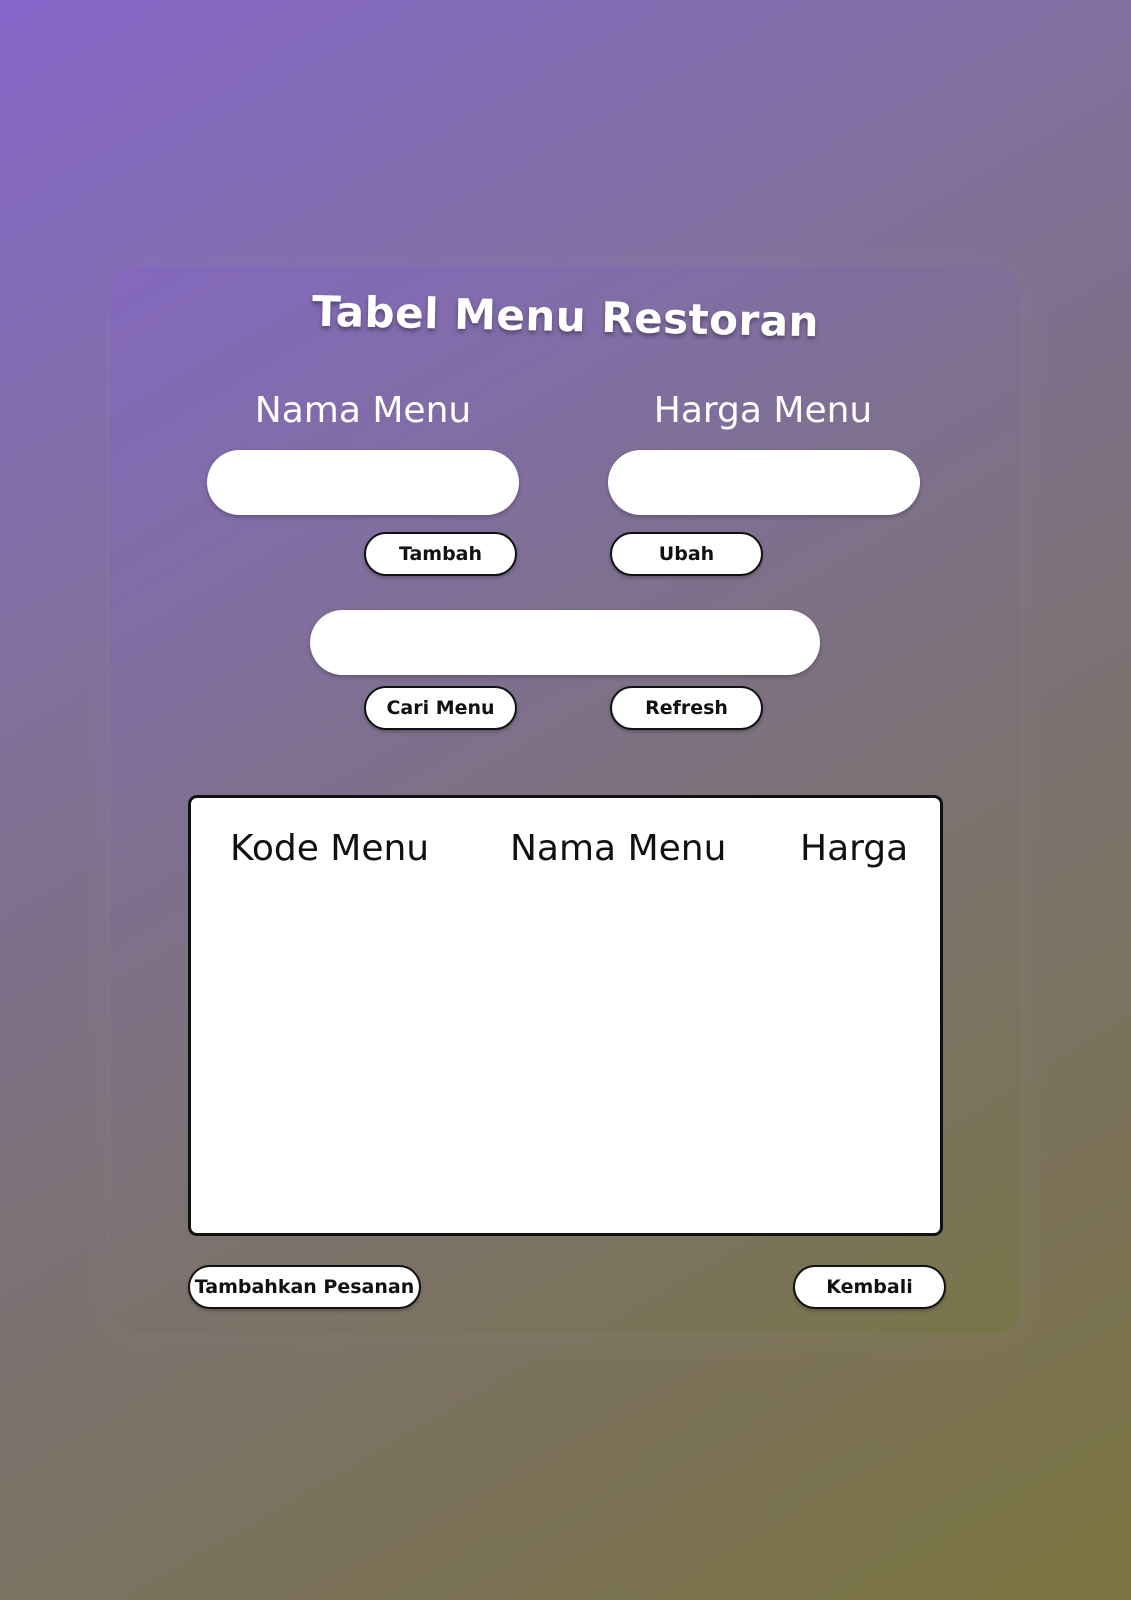 The image size is (1131, 1600). I want to click on harga-menu-input, so click(764, 482).